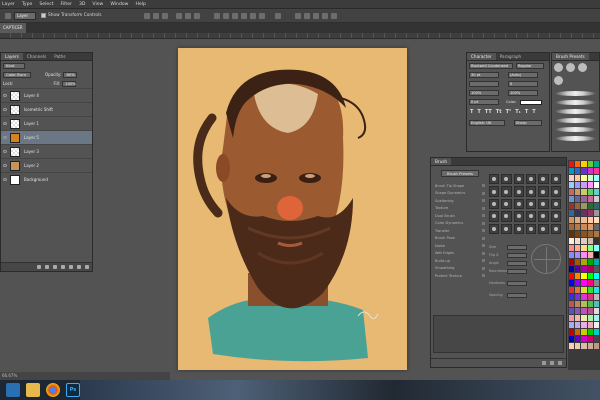 The image size is (600, 400). What do you see at coordinates (518, 112) in the screenshot?
I see `type-style-button: T₁` at bounding box center [518, 112].